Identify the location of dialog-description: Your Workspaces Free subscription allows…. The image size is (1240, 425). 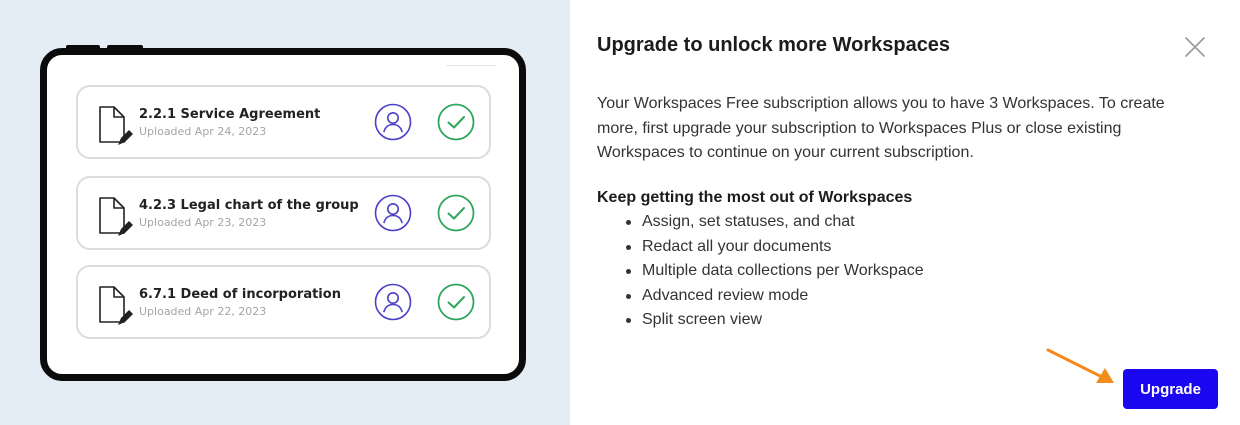
(881, 128).